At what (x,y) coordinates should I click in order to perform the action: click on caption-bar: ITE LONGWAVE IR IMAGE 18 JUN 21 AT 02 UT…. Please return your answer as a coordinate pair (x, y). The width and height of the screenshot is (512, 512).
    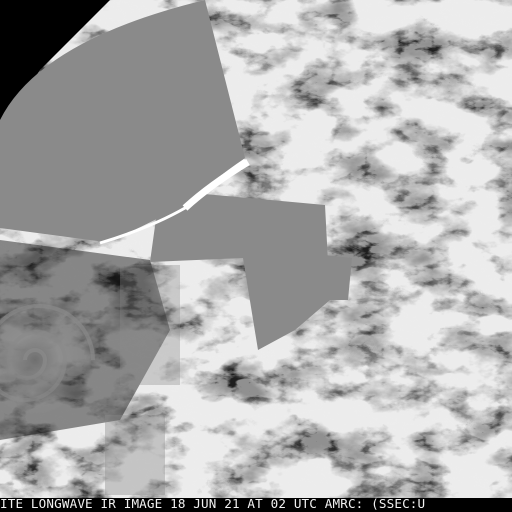
    Looking at the image, I should click on (256, 505).